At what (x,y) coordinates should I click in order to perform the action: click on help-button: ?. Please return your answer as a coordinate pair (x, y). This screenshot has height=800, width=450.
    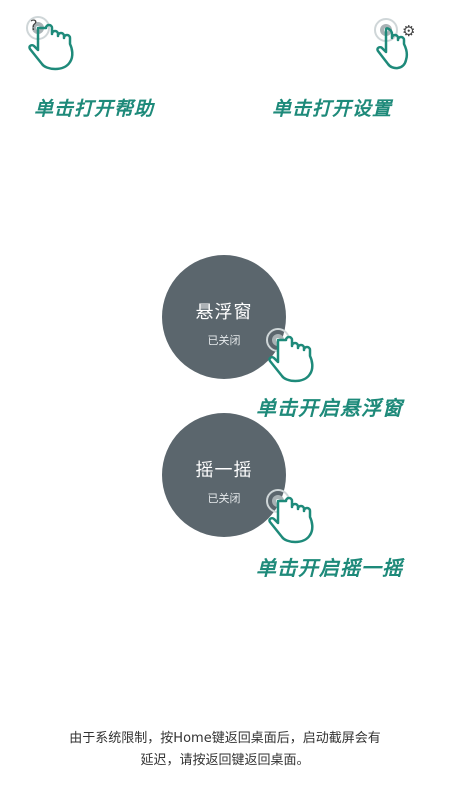
    Looking at the image, I should click on (59, 47).